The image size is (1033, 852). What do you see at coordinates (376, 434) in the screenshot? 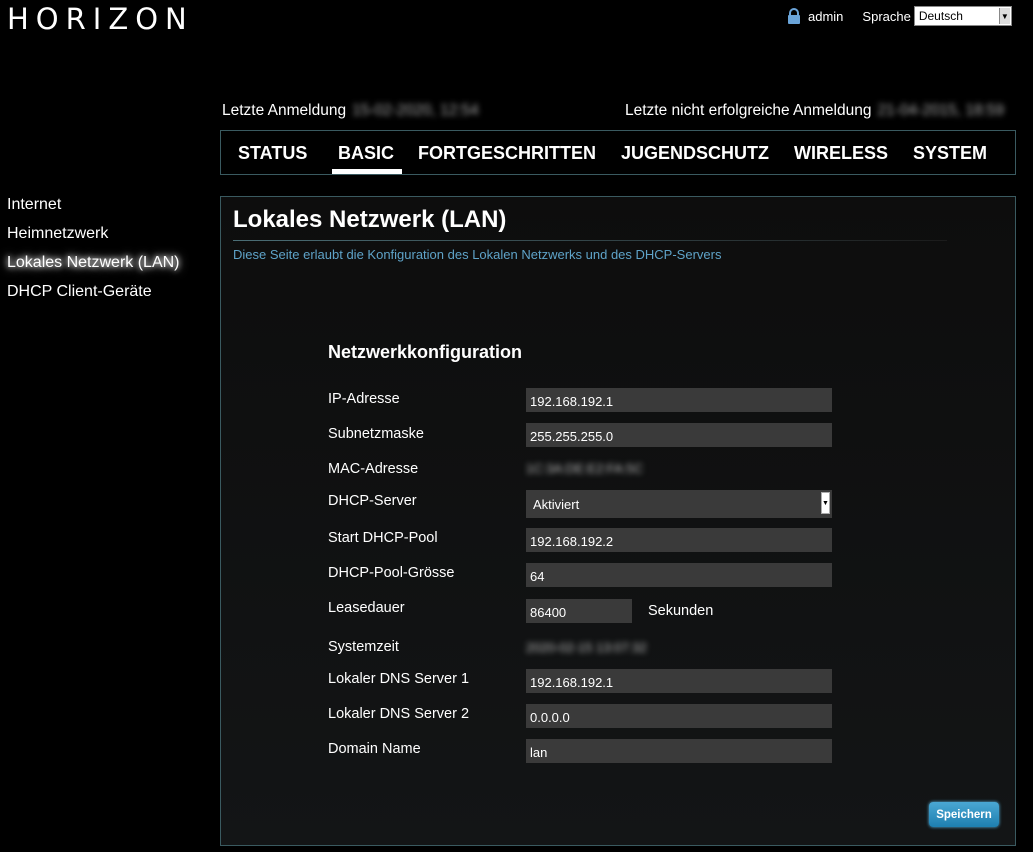
I see `subnet-label: Subnetzmaske` at bounding box center [376, 434].